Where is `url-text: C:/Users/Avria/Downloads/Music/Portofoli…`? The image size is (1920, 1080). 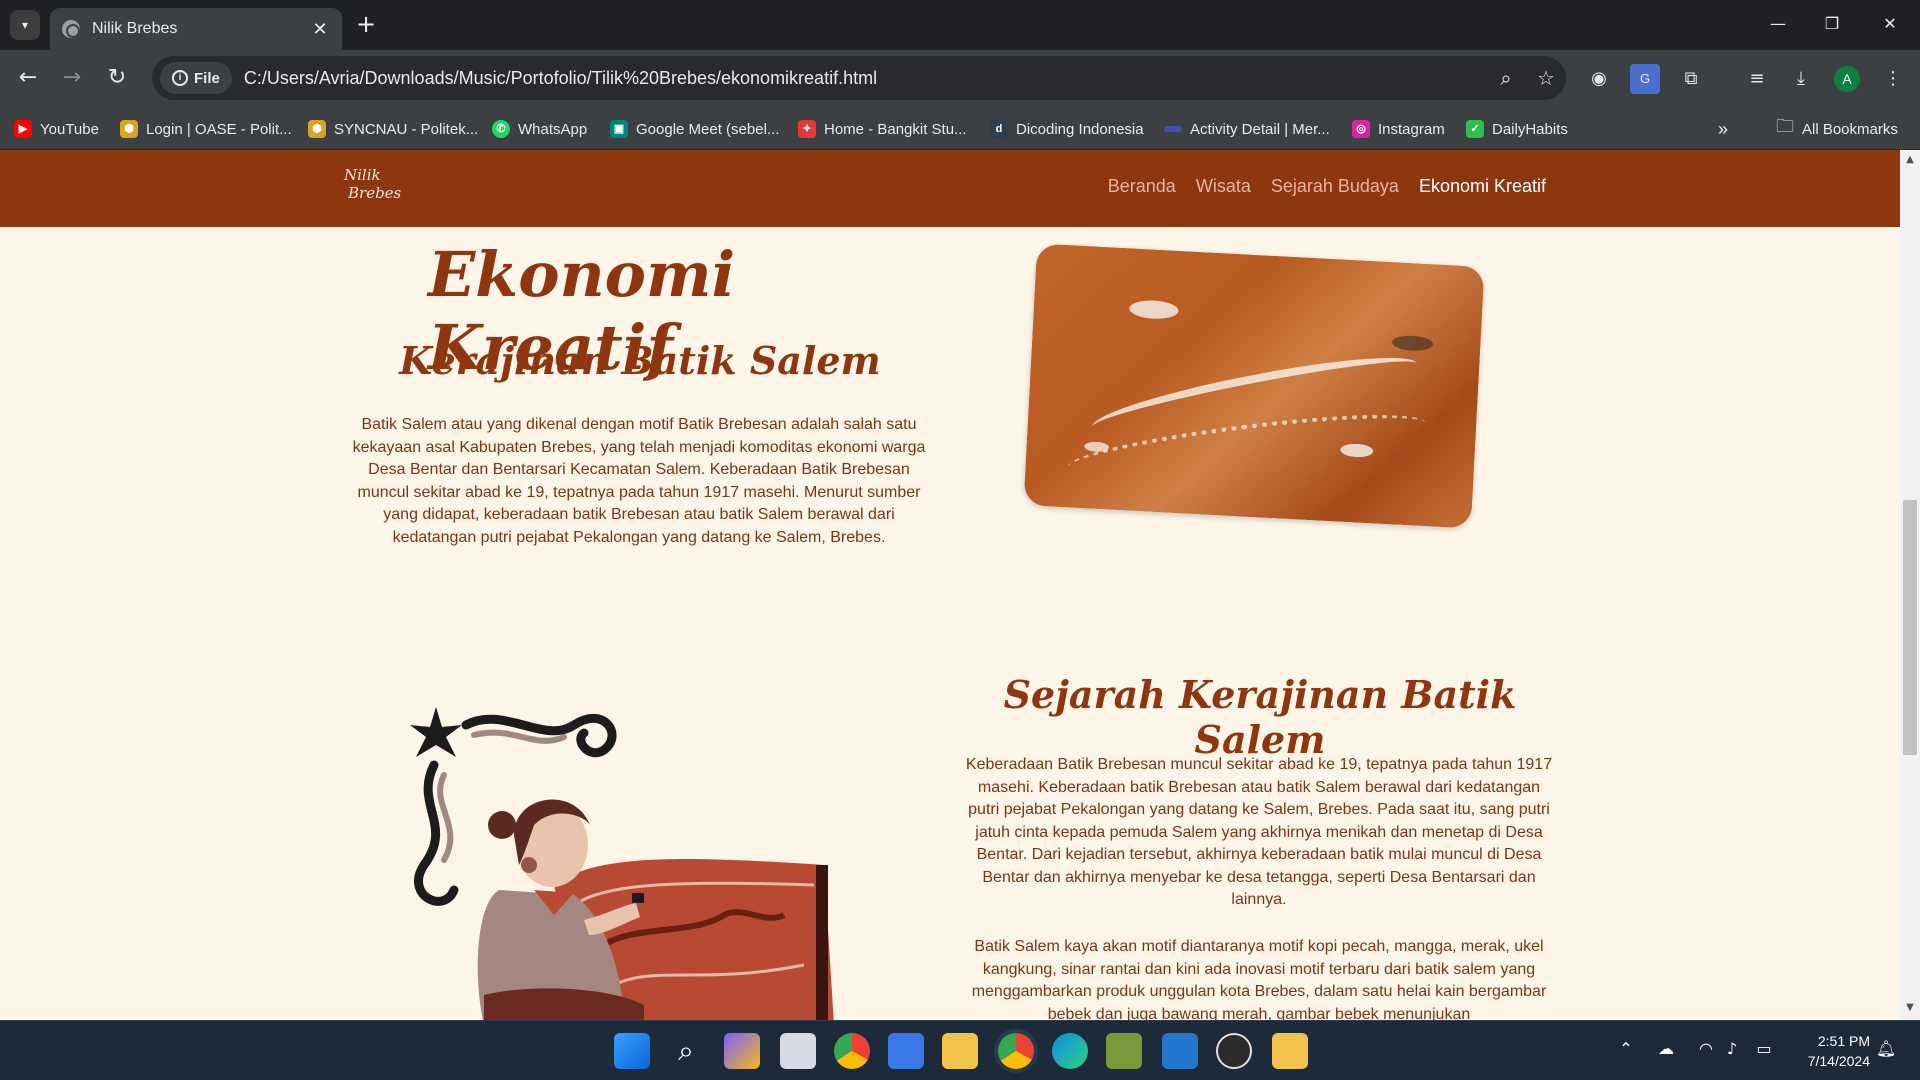
url-text: C:/Users/Avria/Downloads/Music/Portofoli… is located at coordinates (865, 78).